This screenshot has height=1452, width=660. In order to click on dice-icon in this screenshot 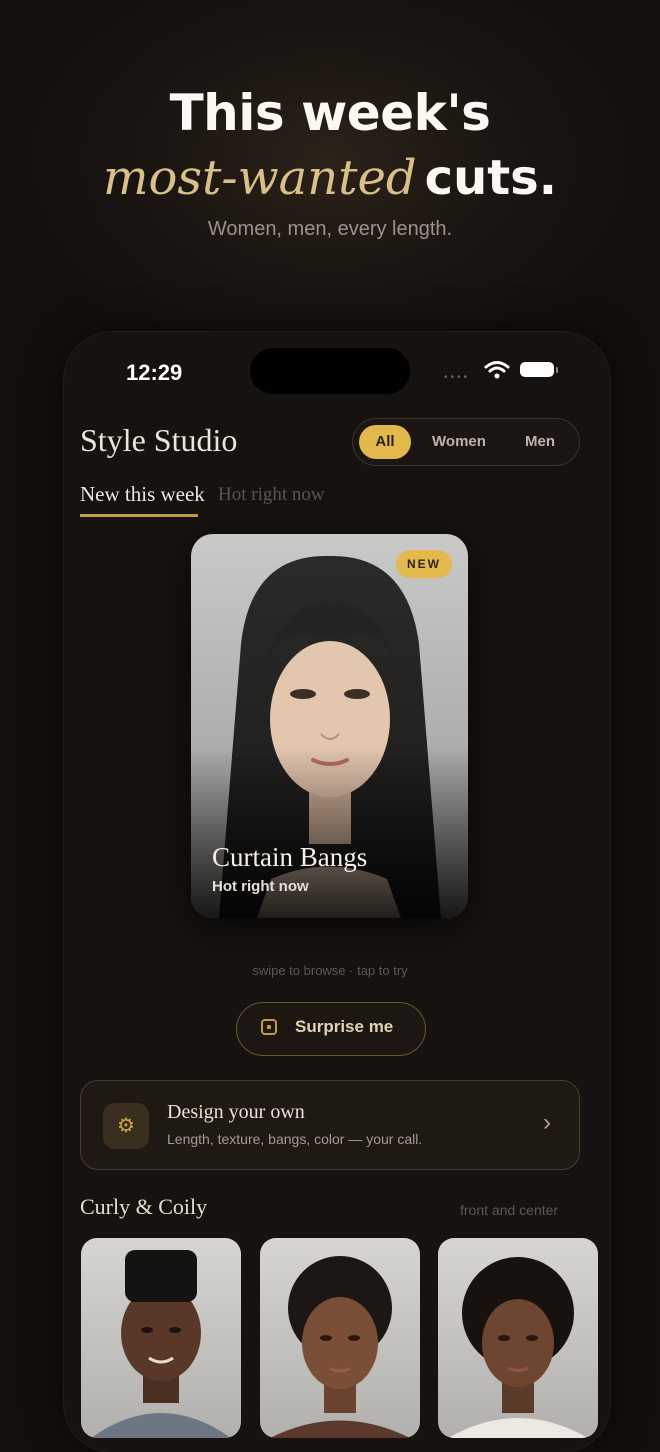, I will do `click(269, 1027)`.